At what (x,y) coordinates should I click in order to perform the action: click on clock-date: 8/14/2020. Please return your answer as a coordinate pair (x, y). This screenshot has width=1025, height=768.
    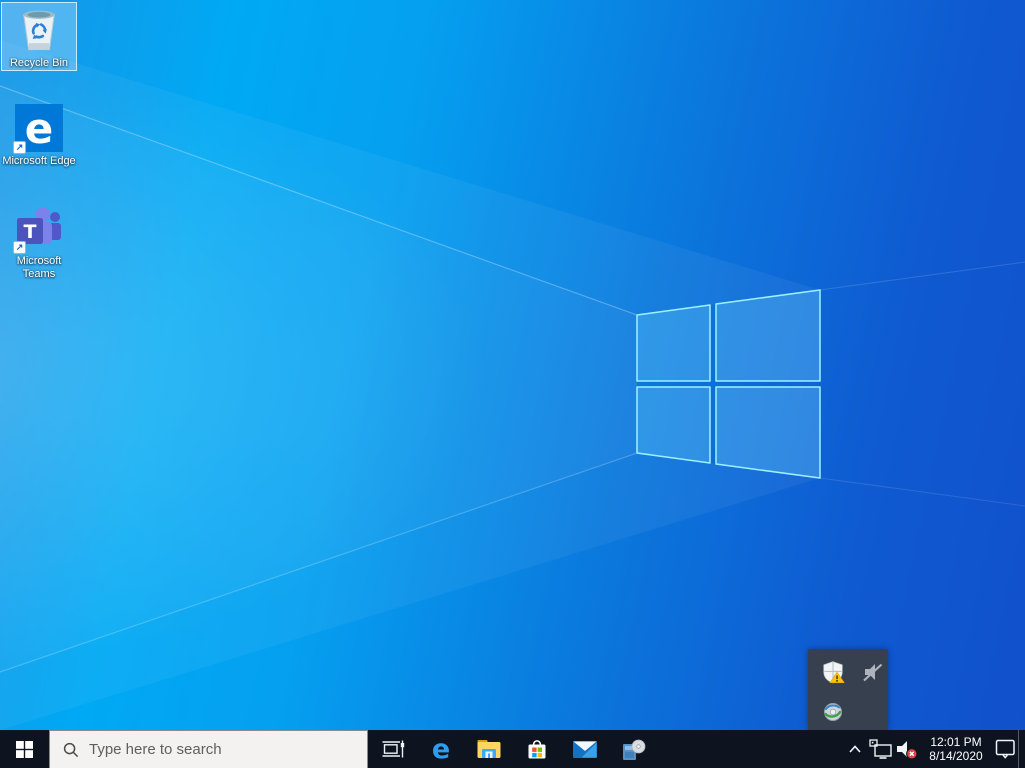
    Looking at the image, I should click on (956, 756).